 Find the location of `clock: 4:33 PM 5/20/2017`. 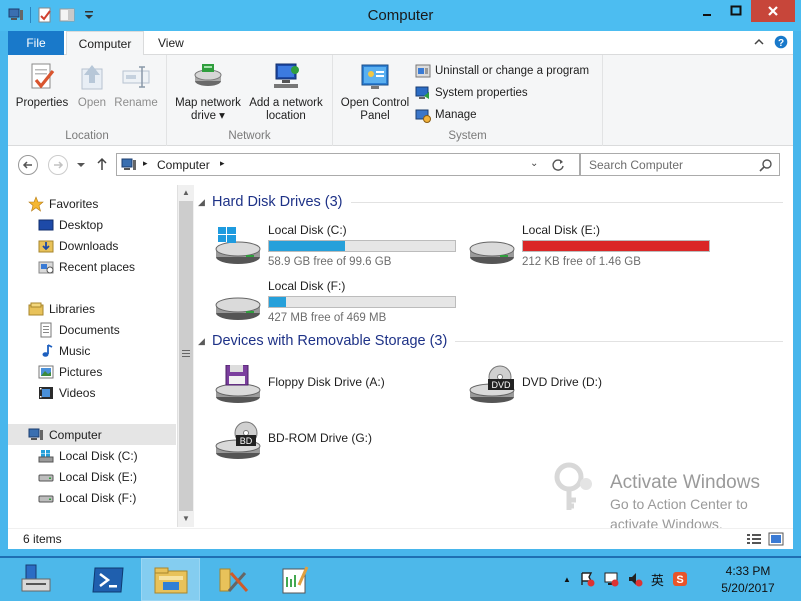

clock: 4:33 PM 5/20/2017 is located at coordinates (748, 580).